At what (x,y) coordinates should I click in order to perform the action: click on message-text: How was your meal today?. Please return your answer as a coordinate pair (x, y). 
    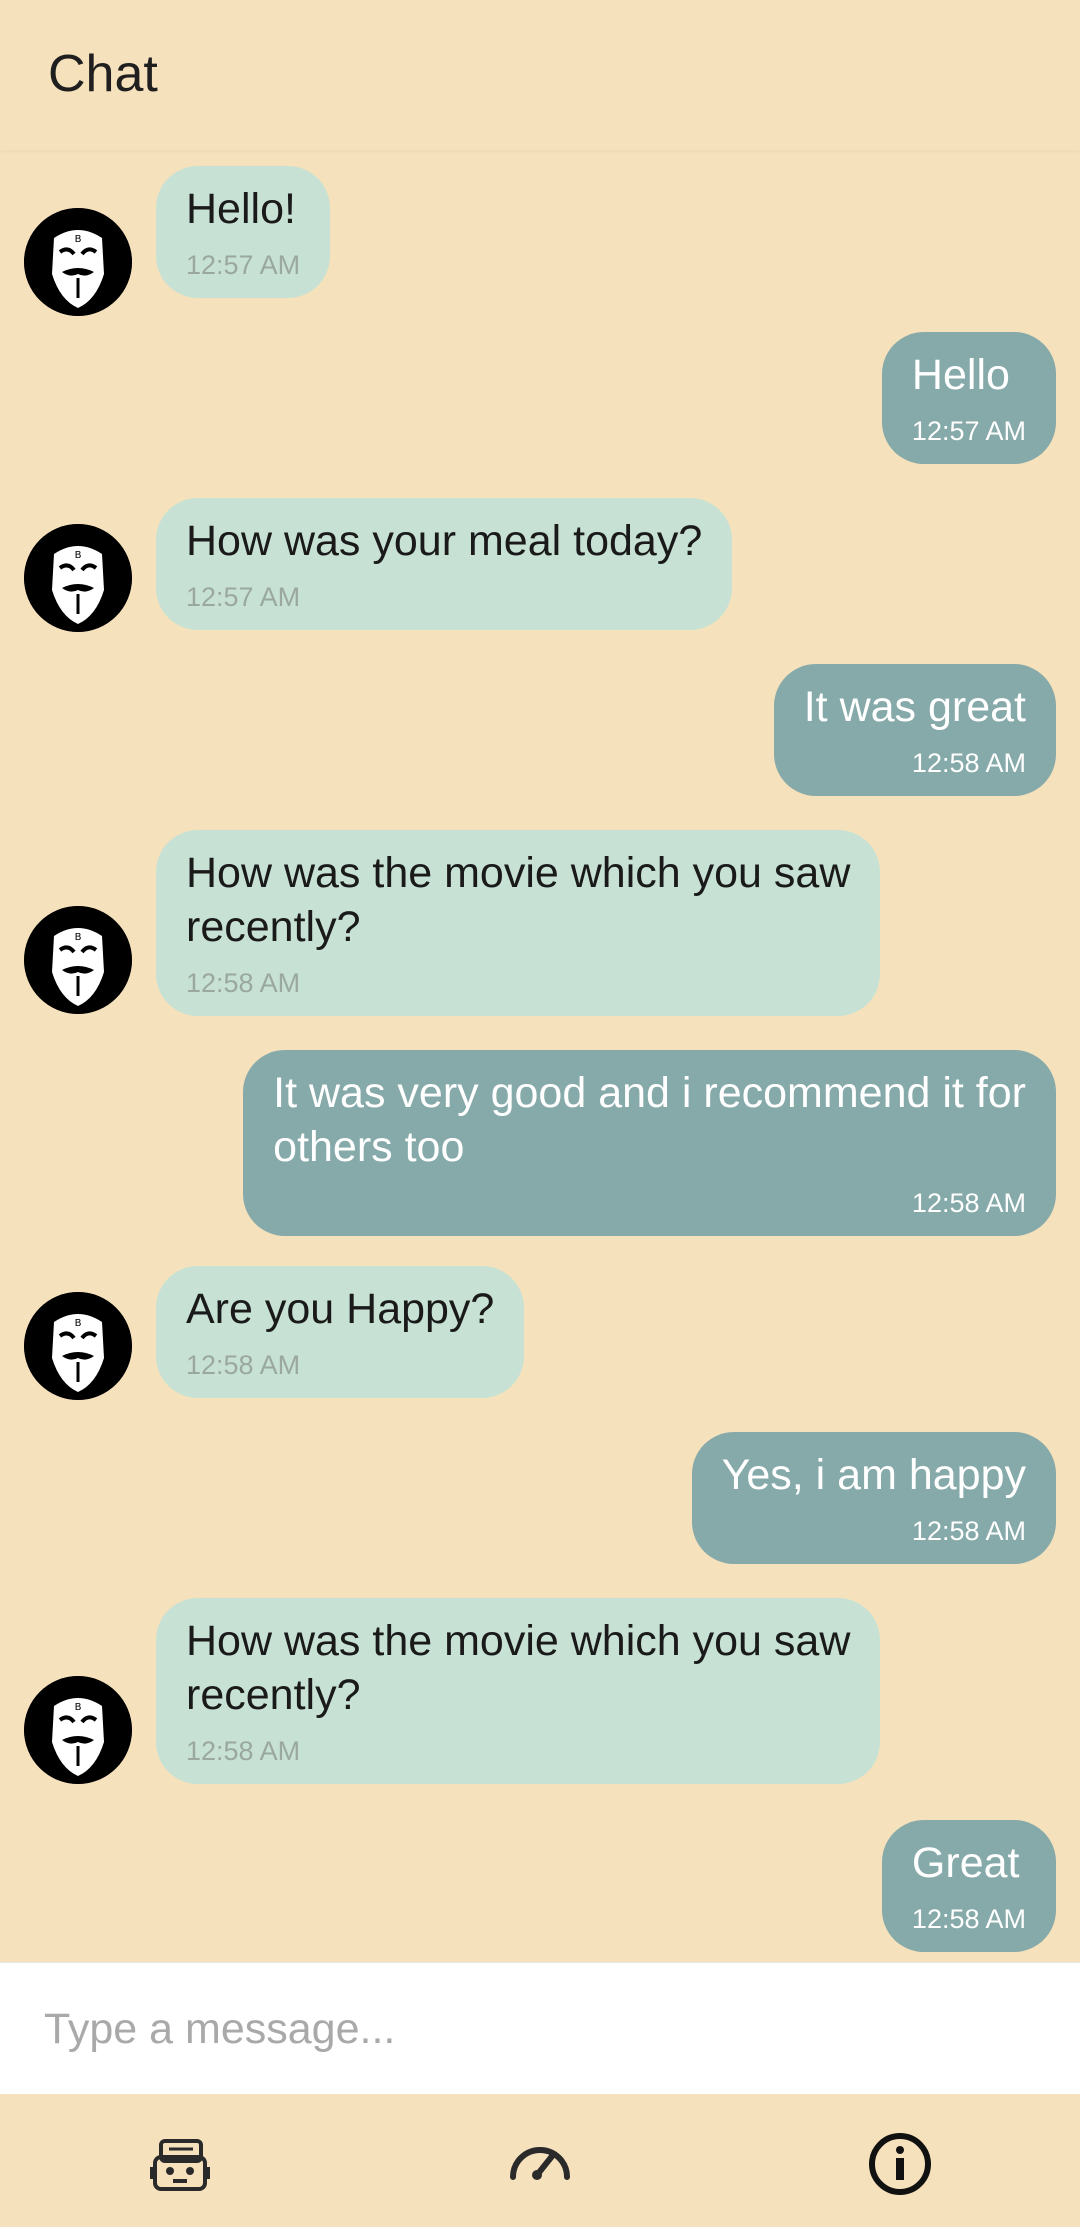
    Looking at the image, I should click on (444, 541).